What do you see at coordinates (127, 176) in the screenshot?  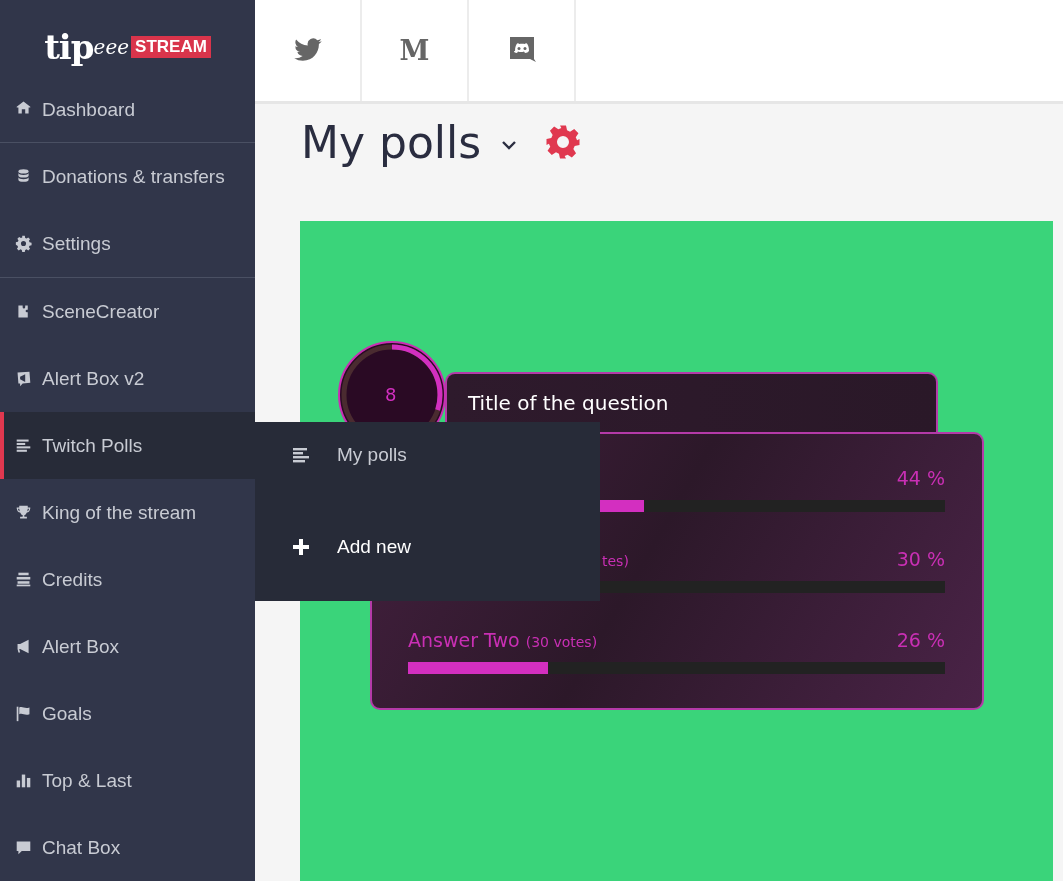 I see `sidebar-item: Donations & transfers` at bounding box center [127, 176].